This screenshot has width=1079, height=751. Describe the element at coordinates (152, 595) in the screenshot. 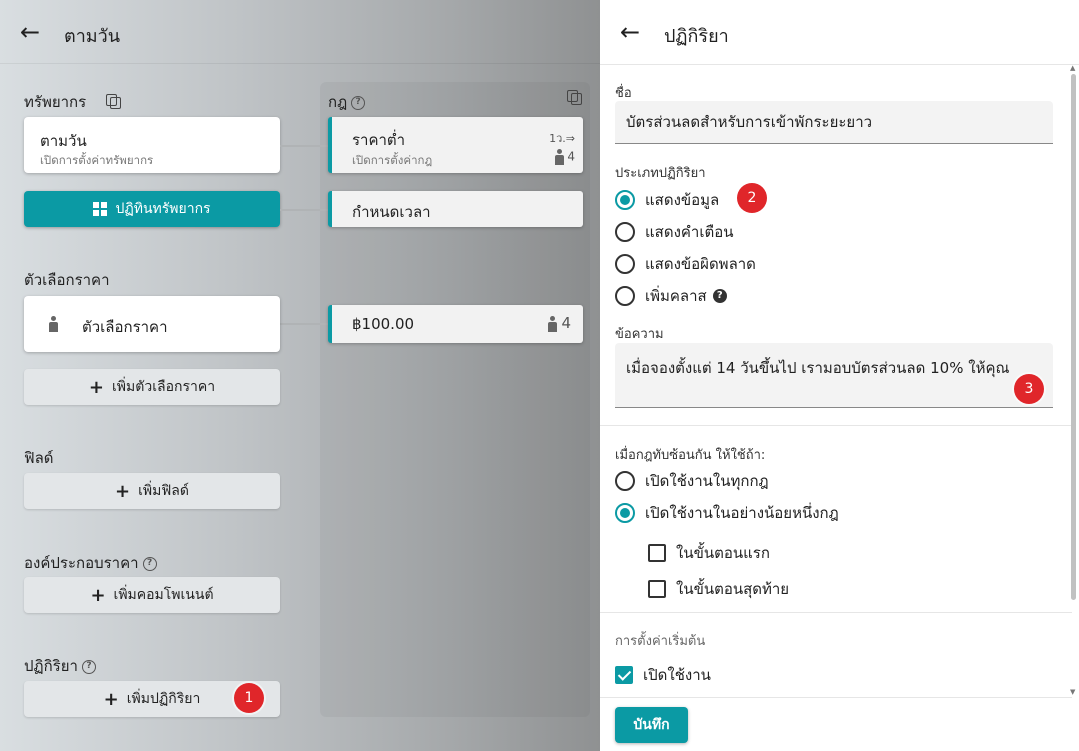

I see `add-component-button: + เพิ่มคอมโพเนนต์` at that location.